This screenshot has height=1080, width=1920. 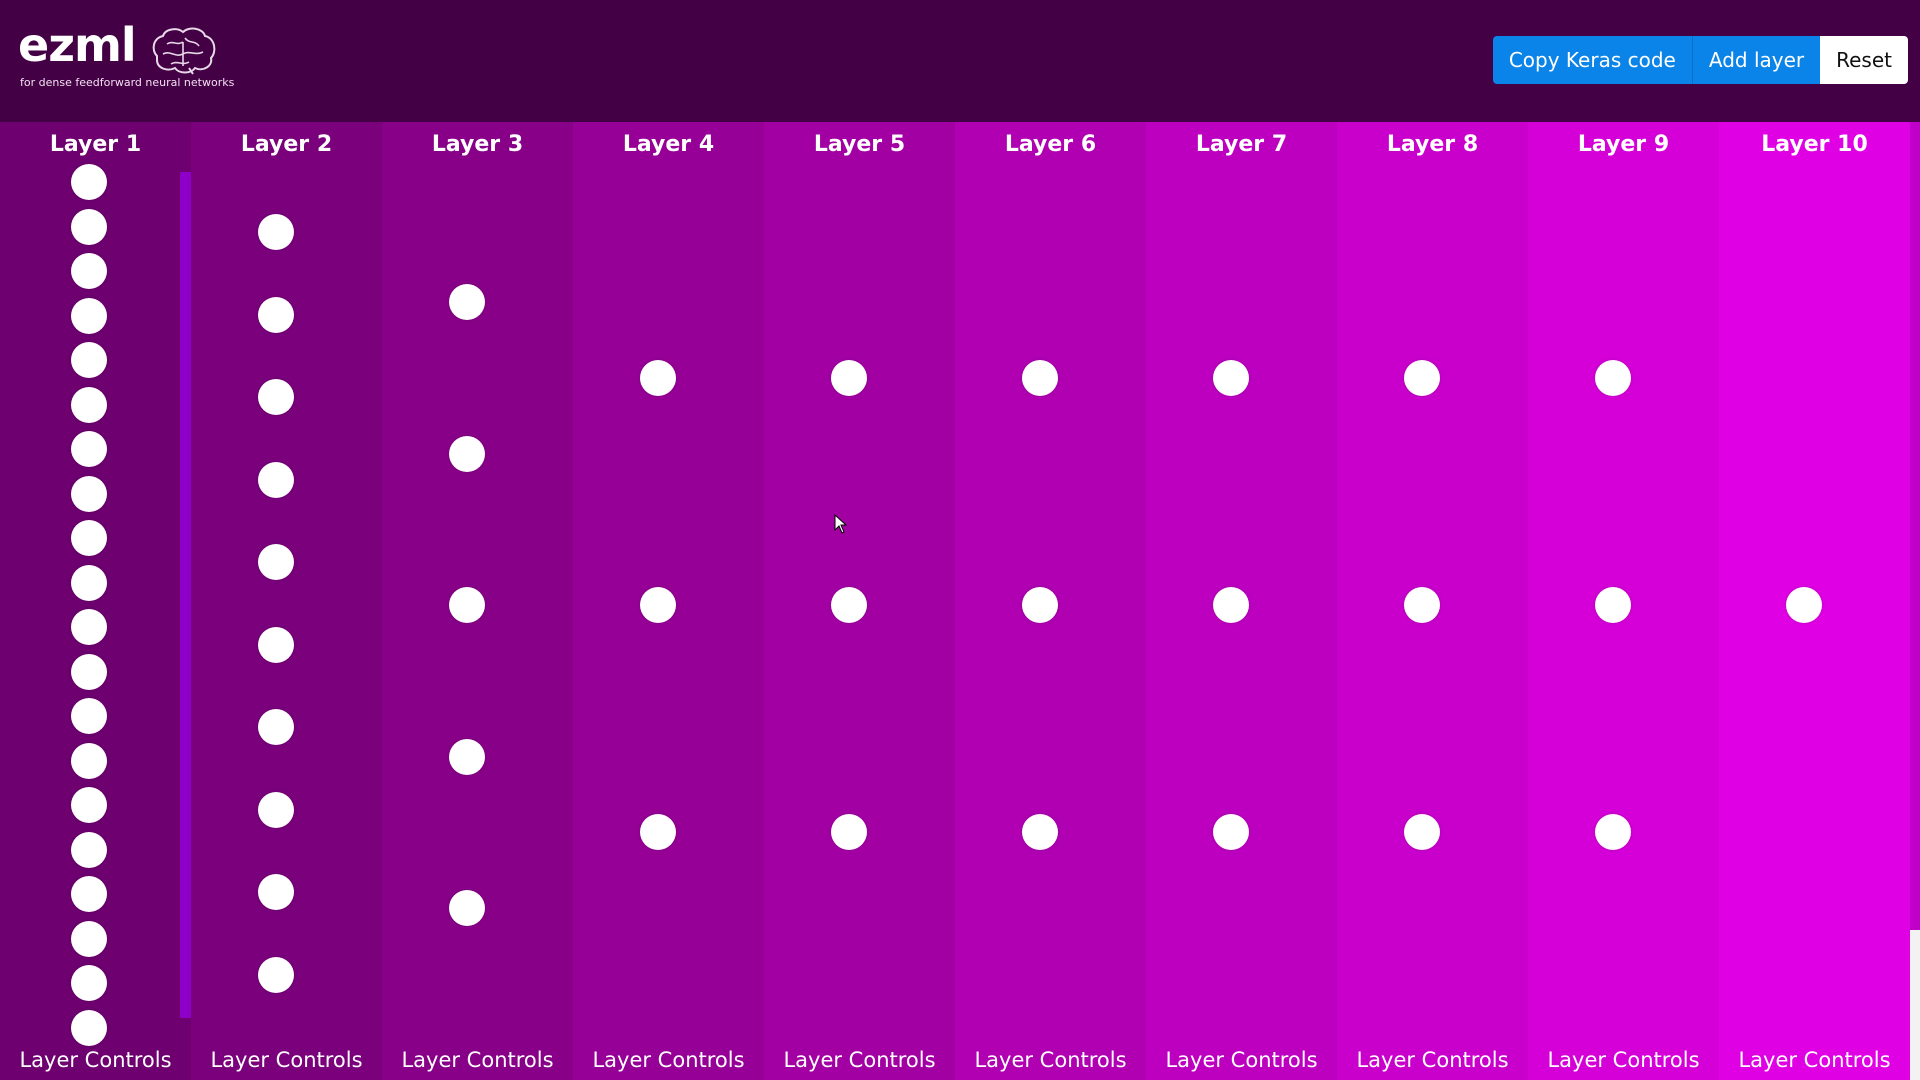 What do you see at coordinates (1623, 144) in the screenshot?
I see `layer-title: Layer 9` at bounding box center [1623, 144].